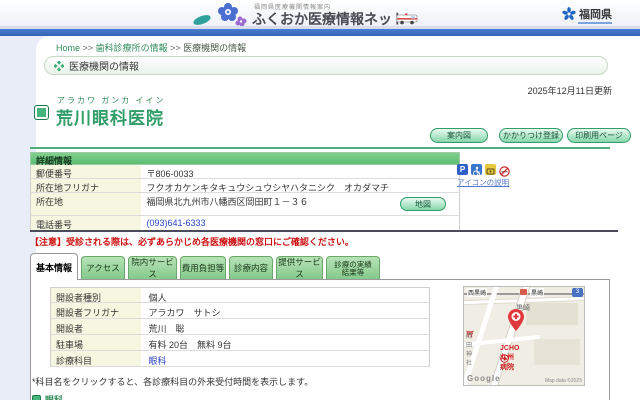 The height and width of the screenshot is (400, 640). What do you see at coordinates (284, 295) in the screenshot?
I see `row-value: 個人` at bounding box center [284, 295].